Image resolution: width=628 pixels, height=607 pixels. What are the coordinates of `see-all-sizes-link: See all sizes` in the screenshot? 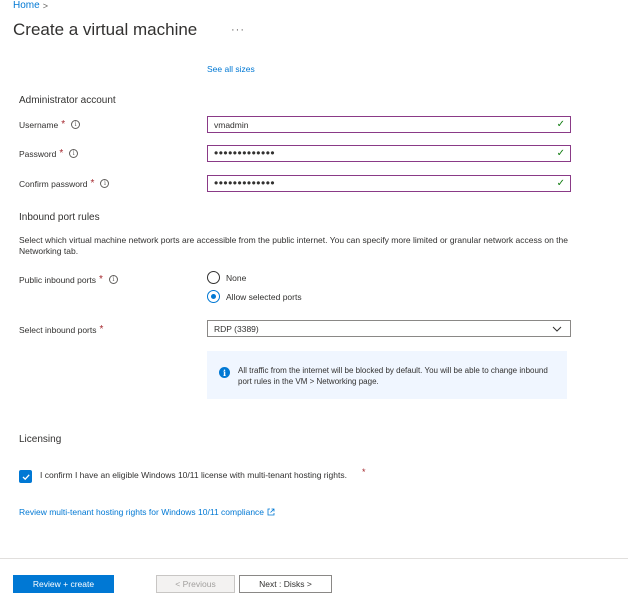 It's located at (231, 69).